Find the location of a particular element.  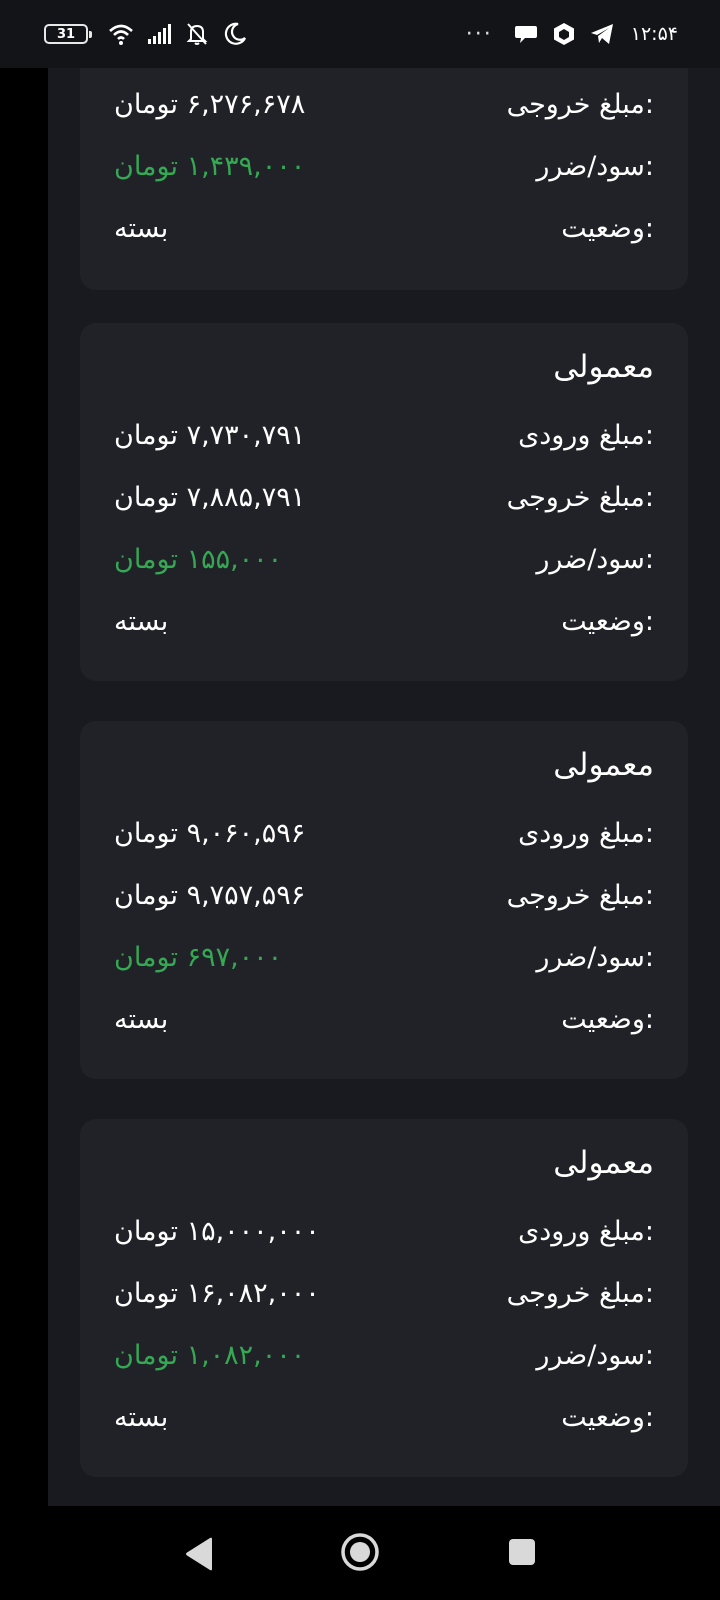

row-profit-loss: ۱۵۵,۰۰۰ تومان سود/ضرر: is located at coordinates (384, 559).